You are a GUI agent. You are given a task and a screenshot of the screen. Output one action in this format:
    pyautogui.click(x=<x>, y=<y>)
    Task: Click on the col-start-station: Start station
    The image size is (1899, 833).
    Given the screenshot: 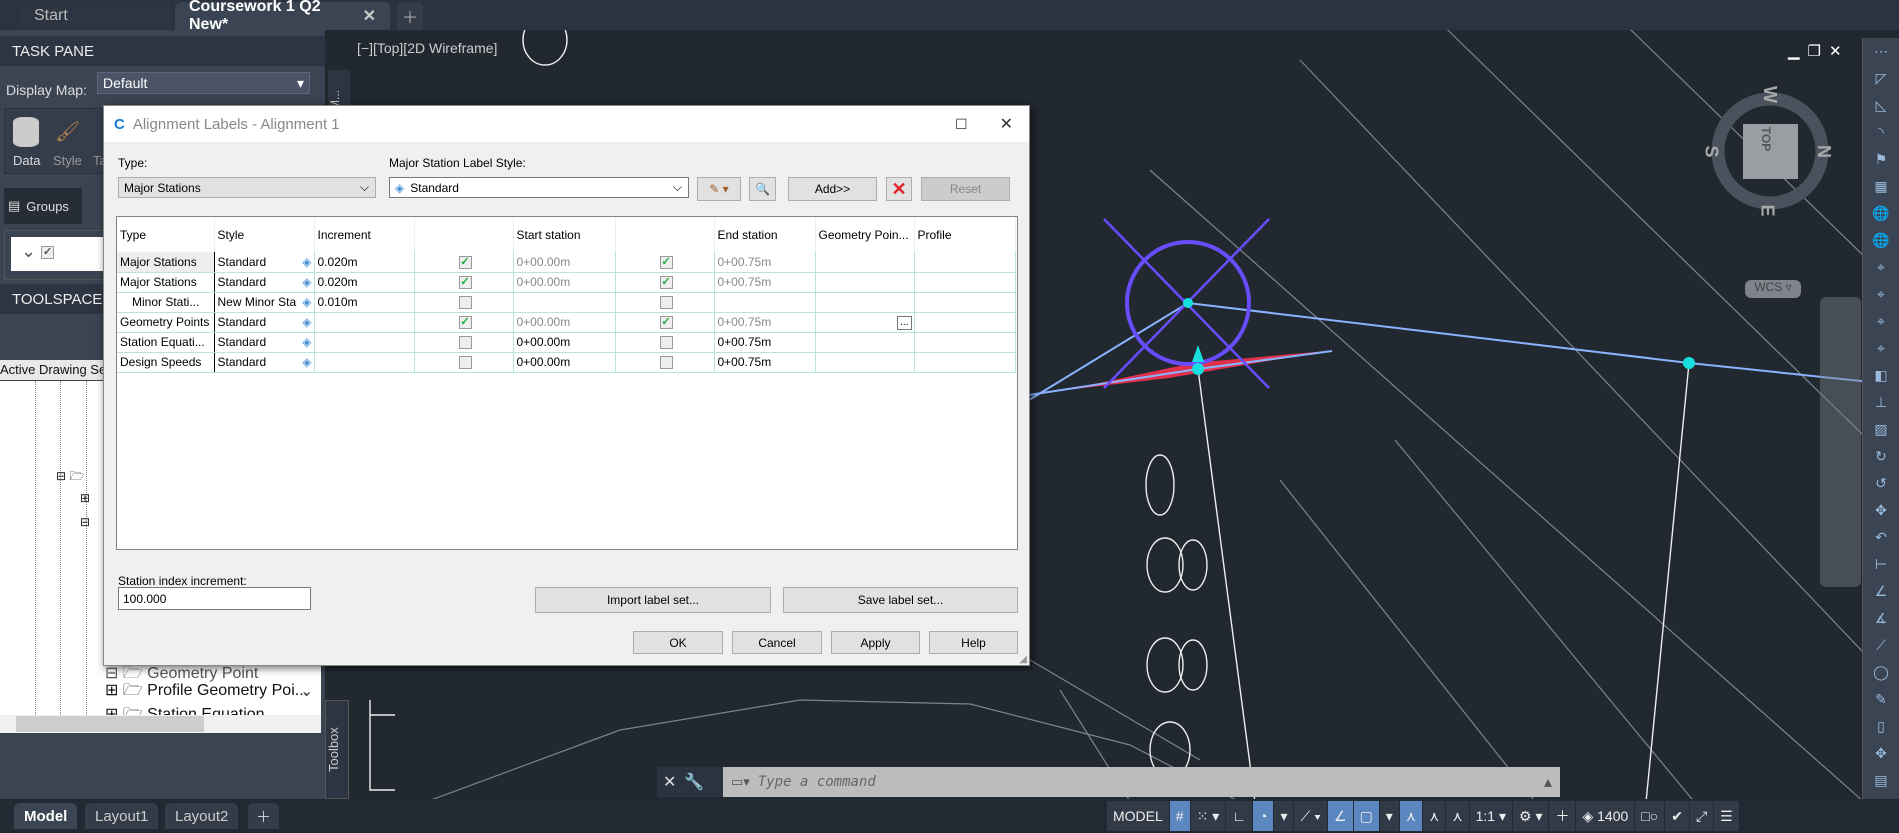 What is the action you would take?
    pyautogui.click(x=564, y=234)
    